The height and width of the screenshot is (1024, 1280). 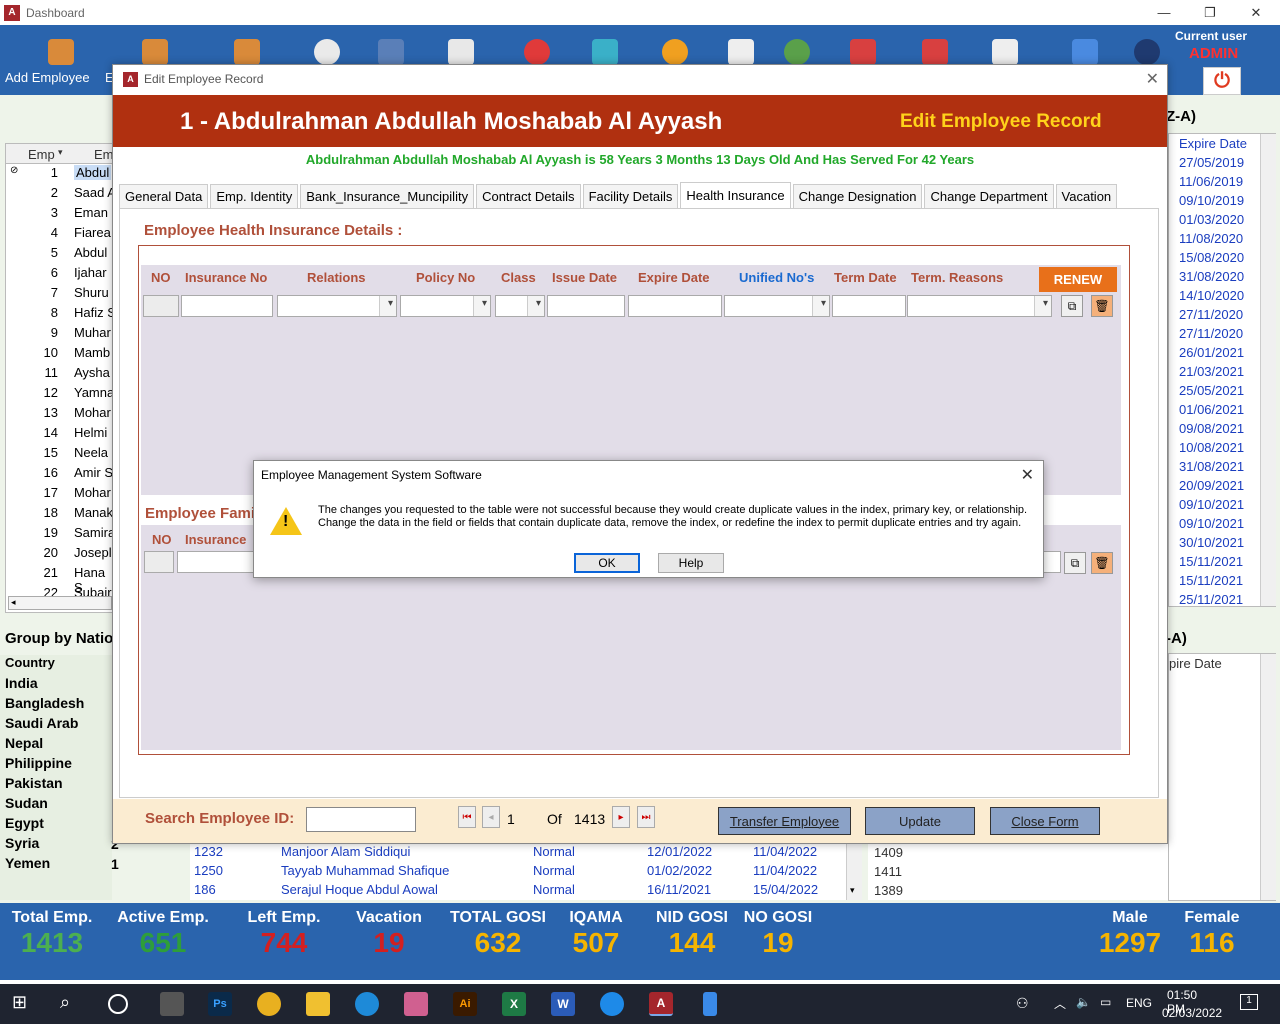 I want to click on vertical-scrollbar, so click(x=1268, y=370).